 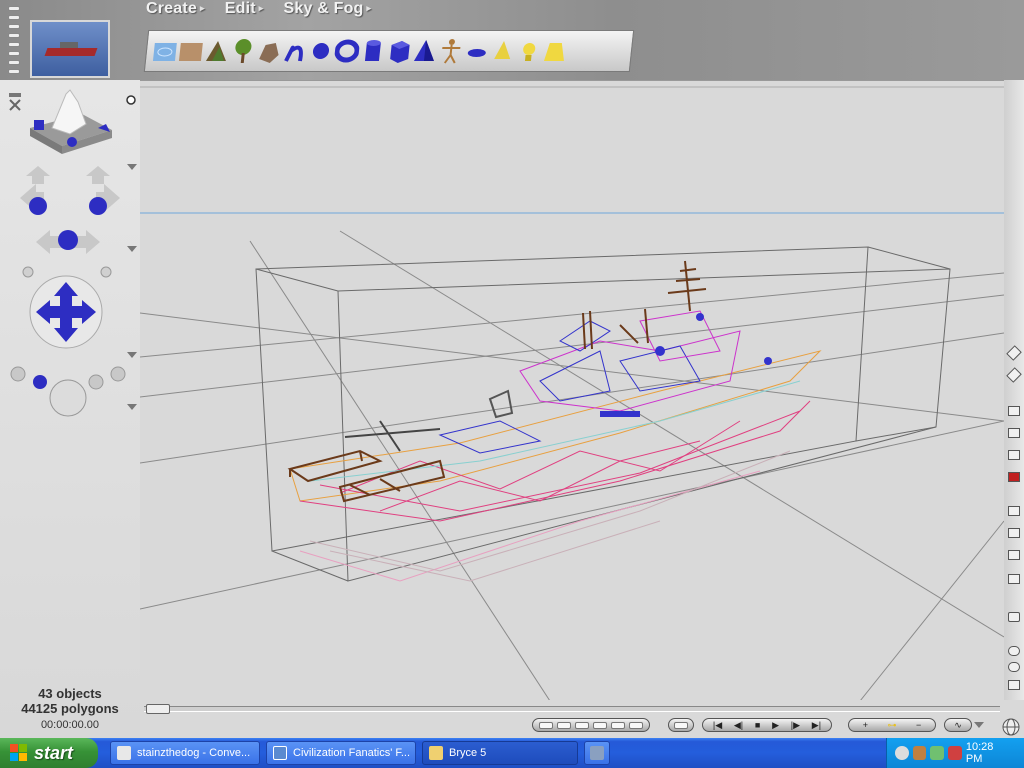 What do you see at coordinates (1014, 579) in the screenshot?
I see `grid-mode-icon` at bounding box center [1014, 579].